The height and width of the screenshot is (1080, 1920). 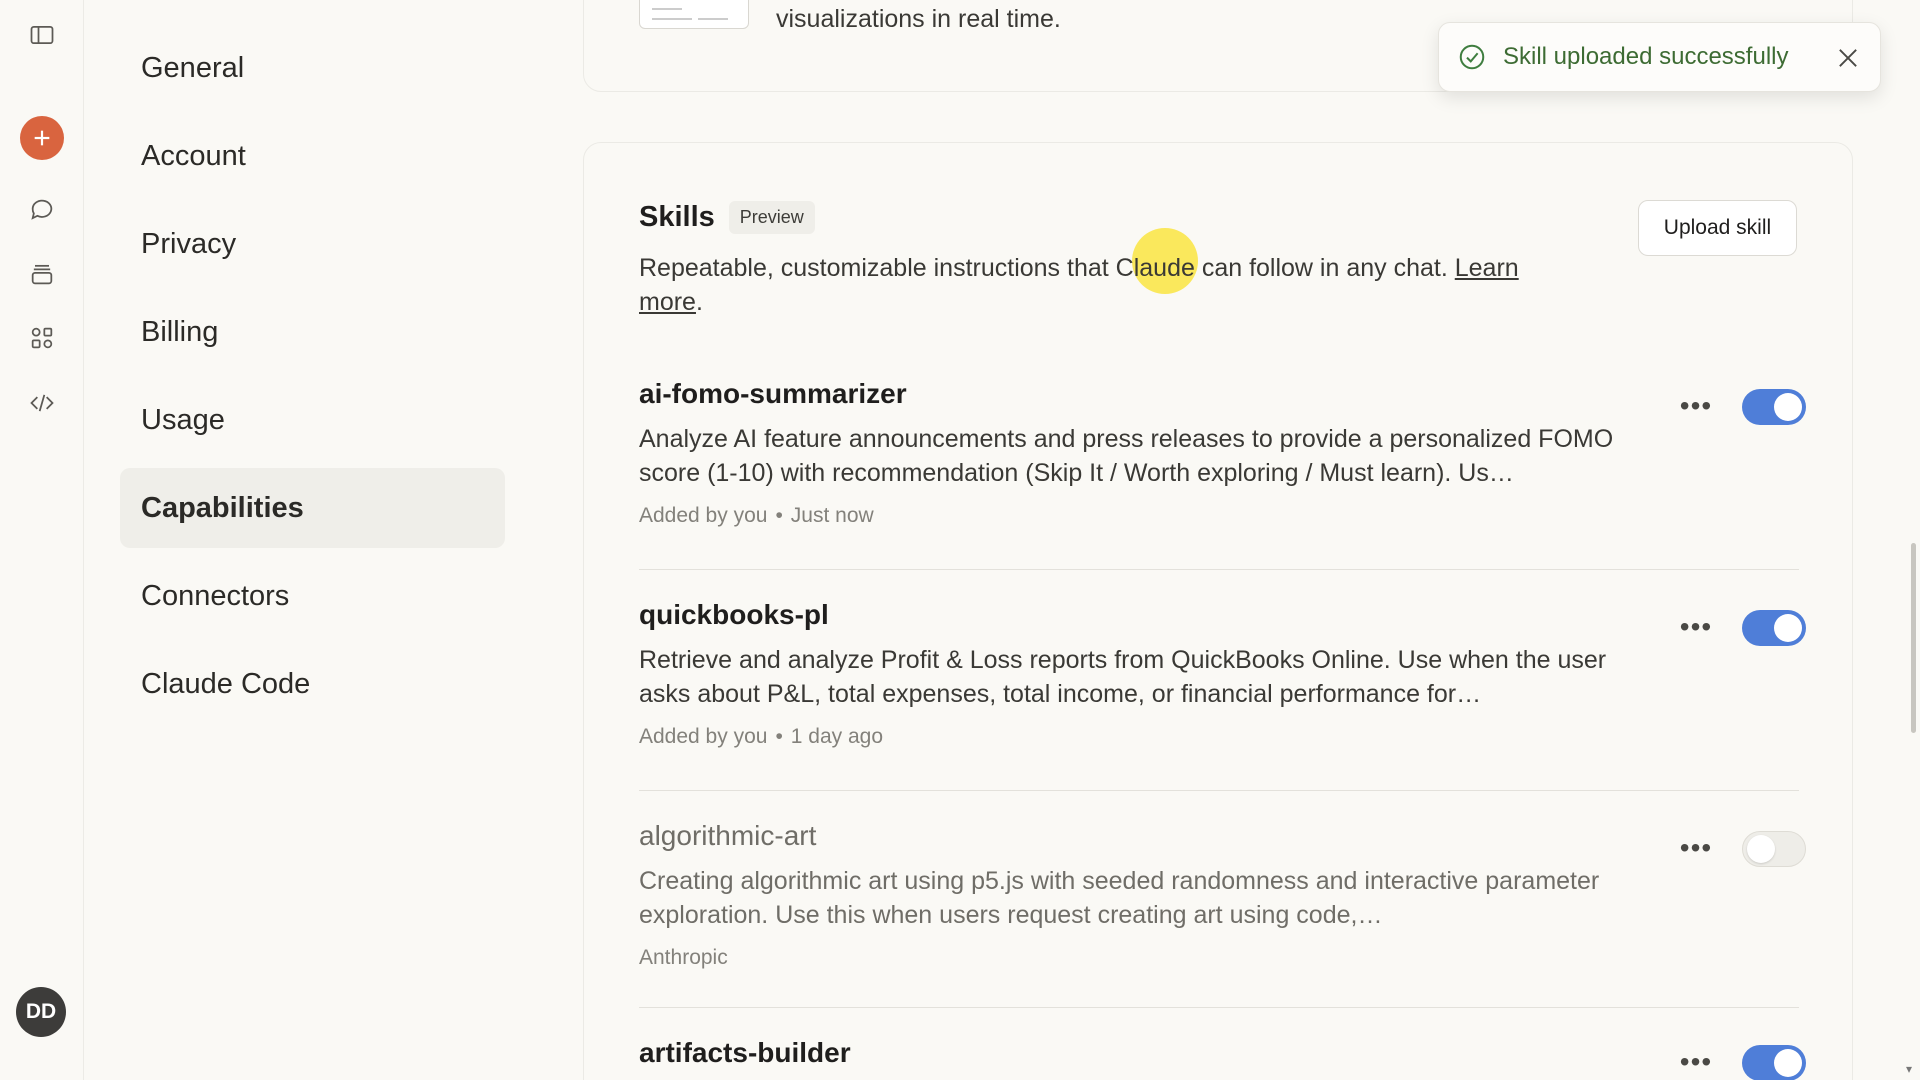 What do you see at coordinates (837, 736) in the screenshot?
I see `skill-time: 1 day ago` at bounding box center [837, 736].